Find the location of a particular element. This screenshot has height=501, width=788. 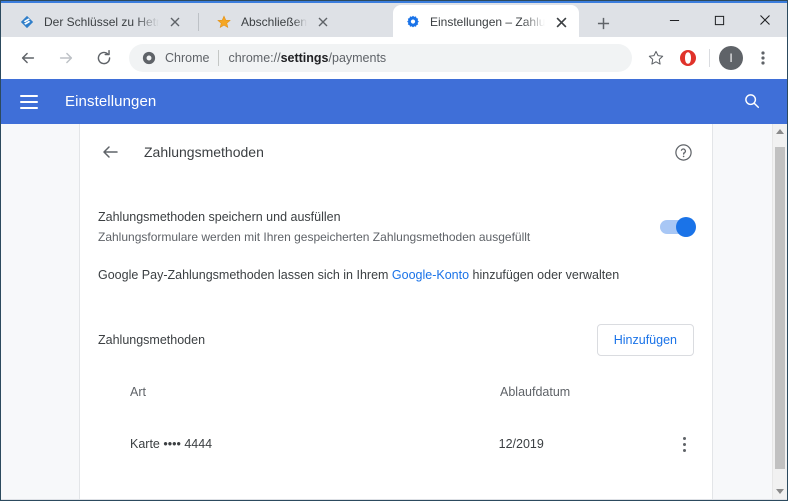

row-actions-cell is located at coordinates (681, 444).